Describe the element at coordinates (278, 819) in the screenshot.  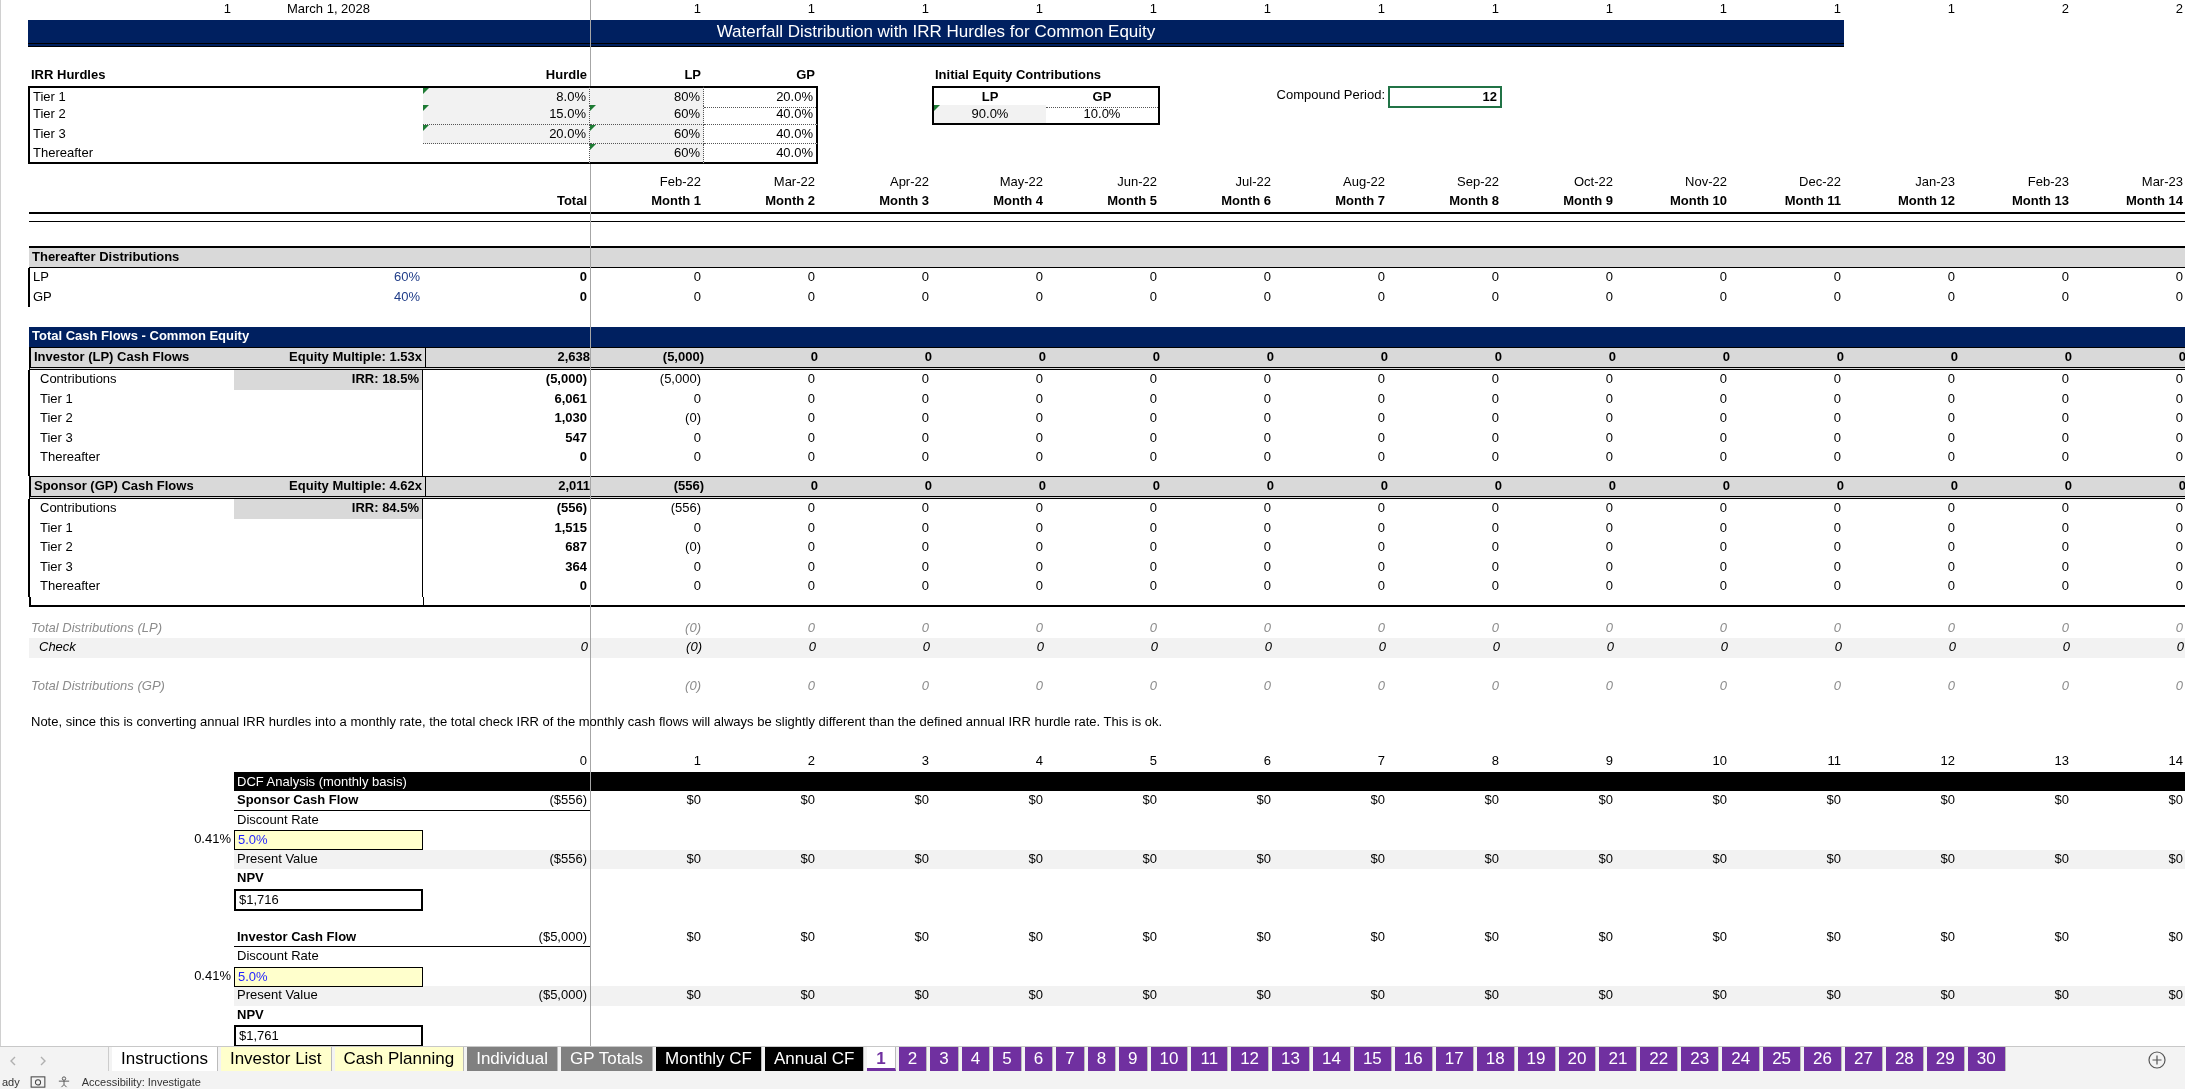
I see `row-label: Discount Rate` at that location.